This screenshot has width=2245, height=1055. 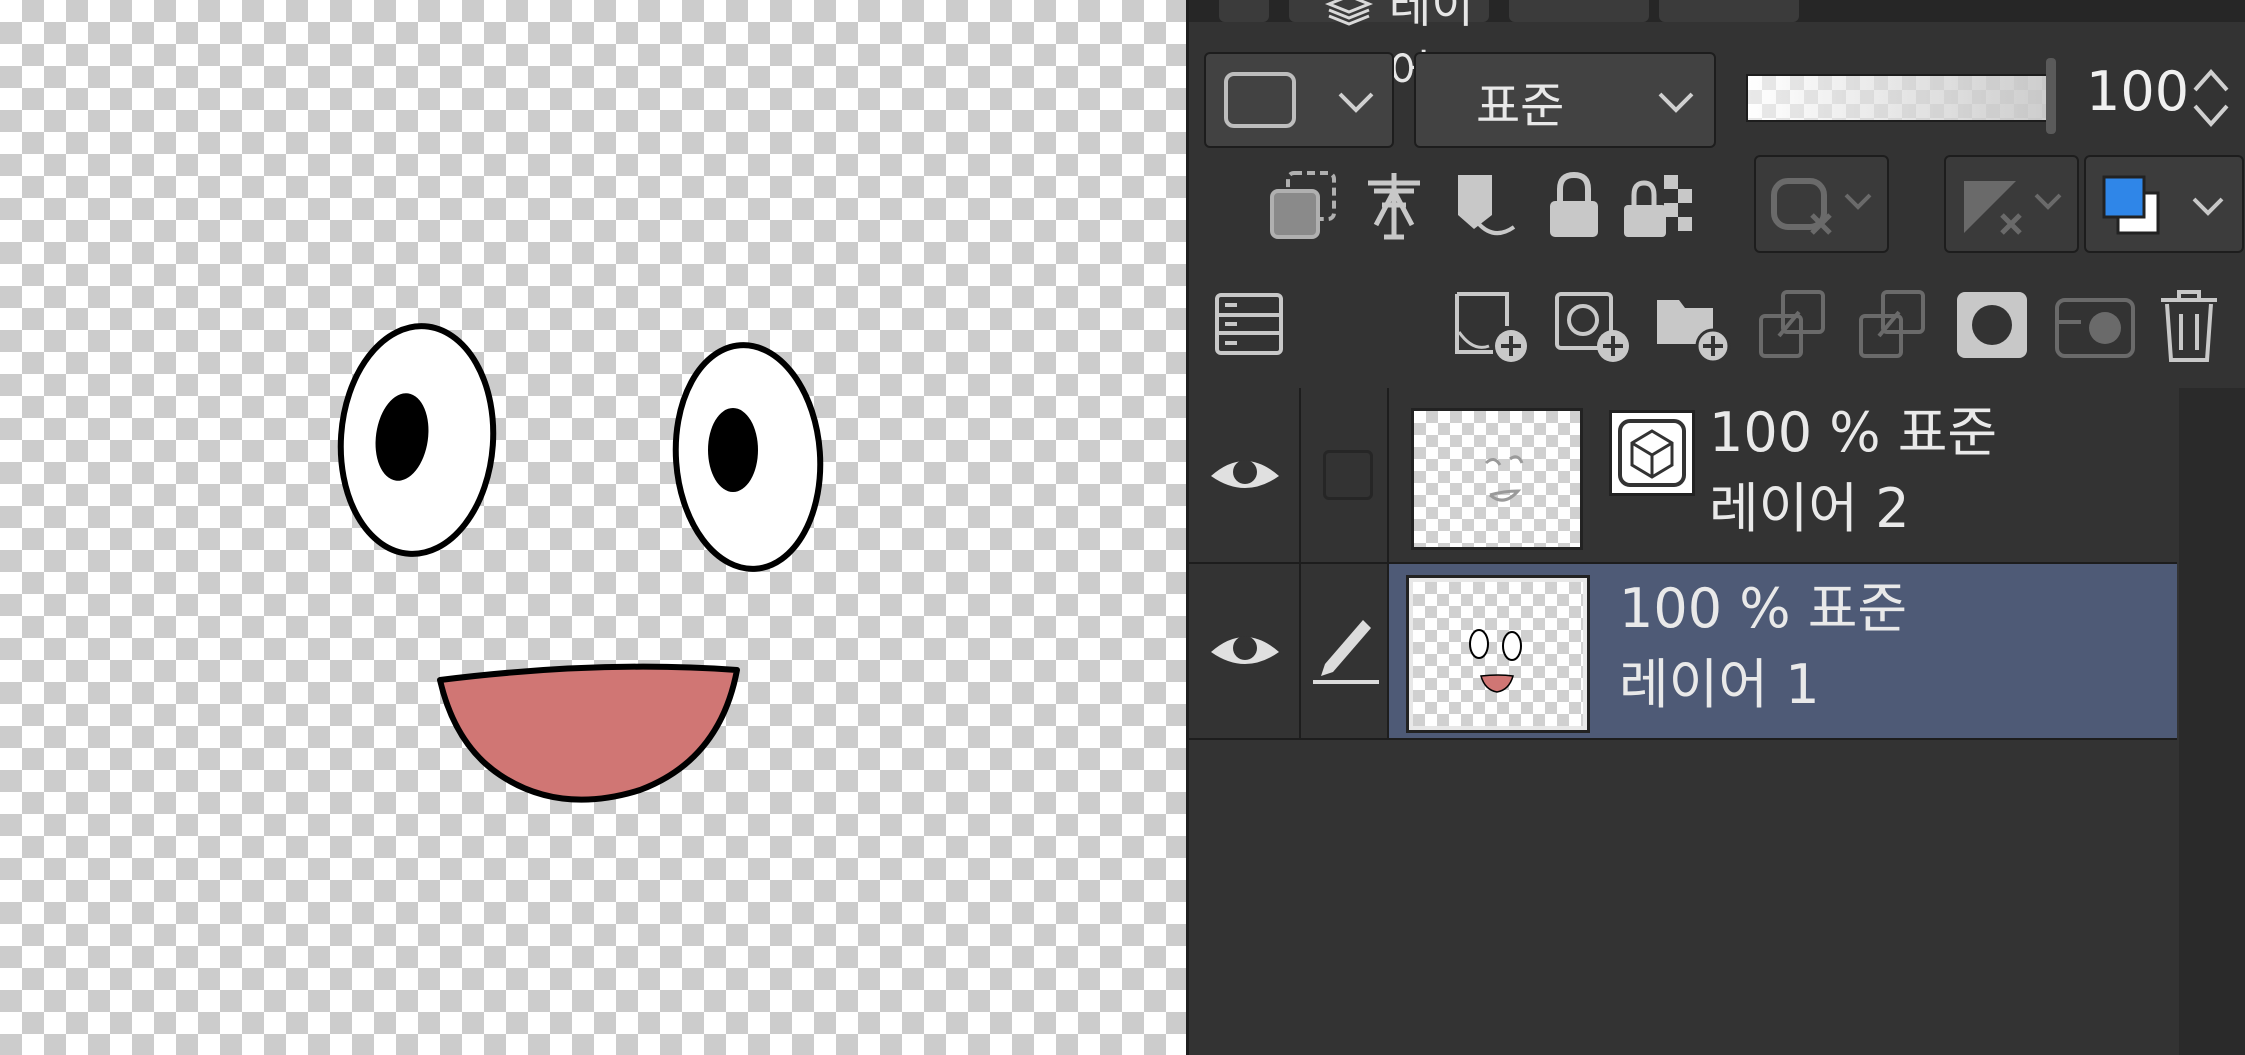 I want to click on reference-layer-icon, so click(x=1394, y=205).